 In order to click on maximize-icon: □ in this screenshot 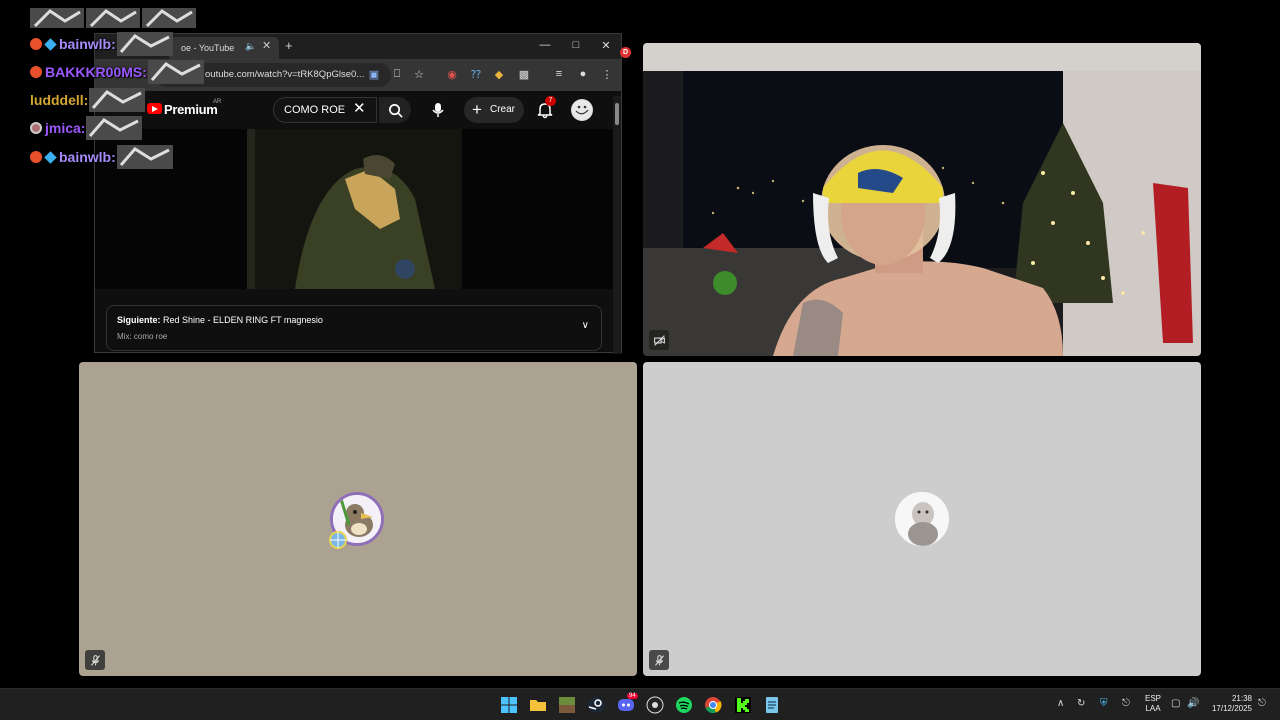, I will do `click(576, 45)`.